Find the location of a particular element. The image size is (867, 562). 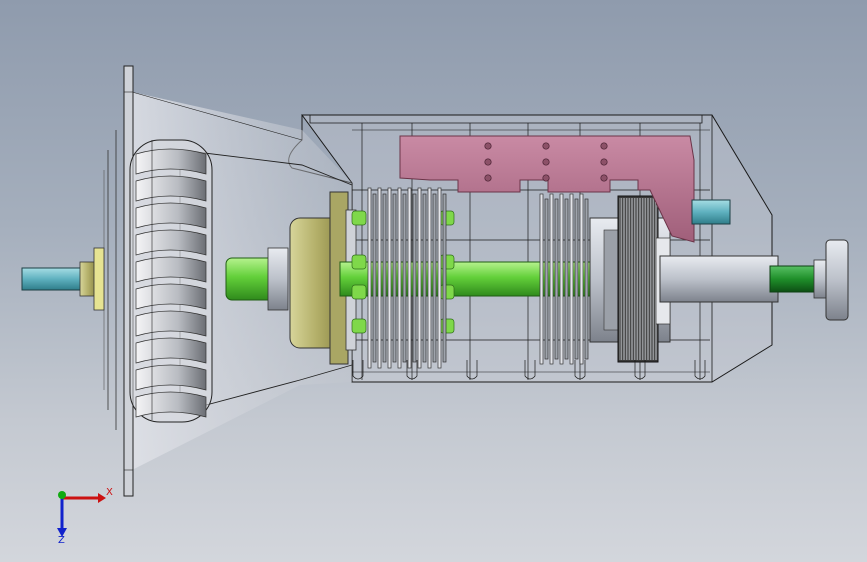

output-flange is located at coordinates (831, 280).